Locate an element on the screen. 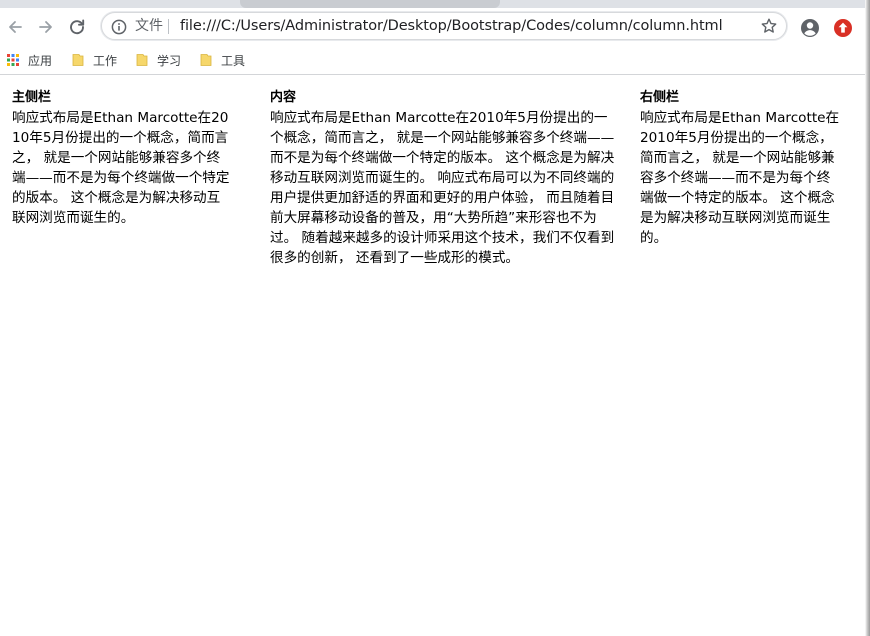 Image resolution: width=870 pixels, height=636 pixels. bookmark-apps: 应用 is located at coordinates (29, 60).